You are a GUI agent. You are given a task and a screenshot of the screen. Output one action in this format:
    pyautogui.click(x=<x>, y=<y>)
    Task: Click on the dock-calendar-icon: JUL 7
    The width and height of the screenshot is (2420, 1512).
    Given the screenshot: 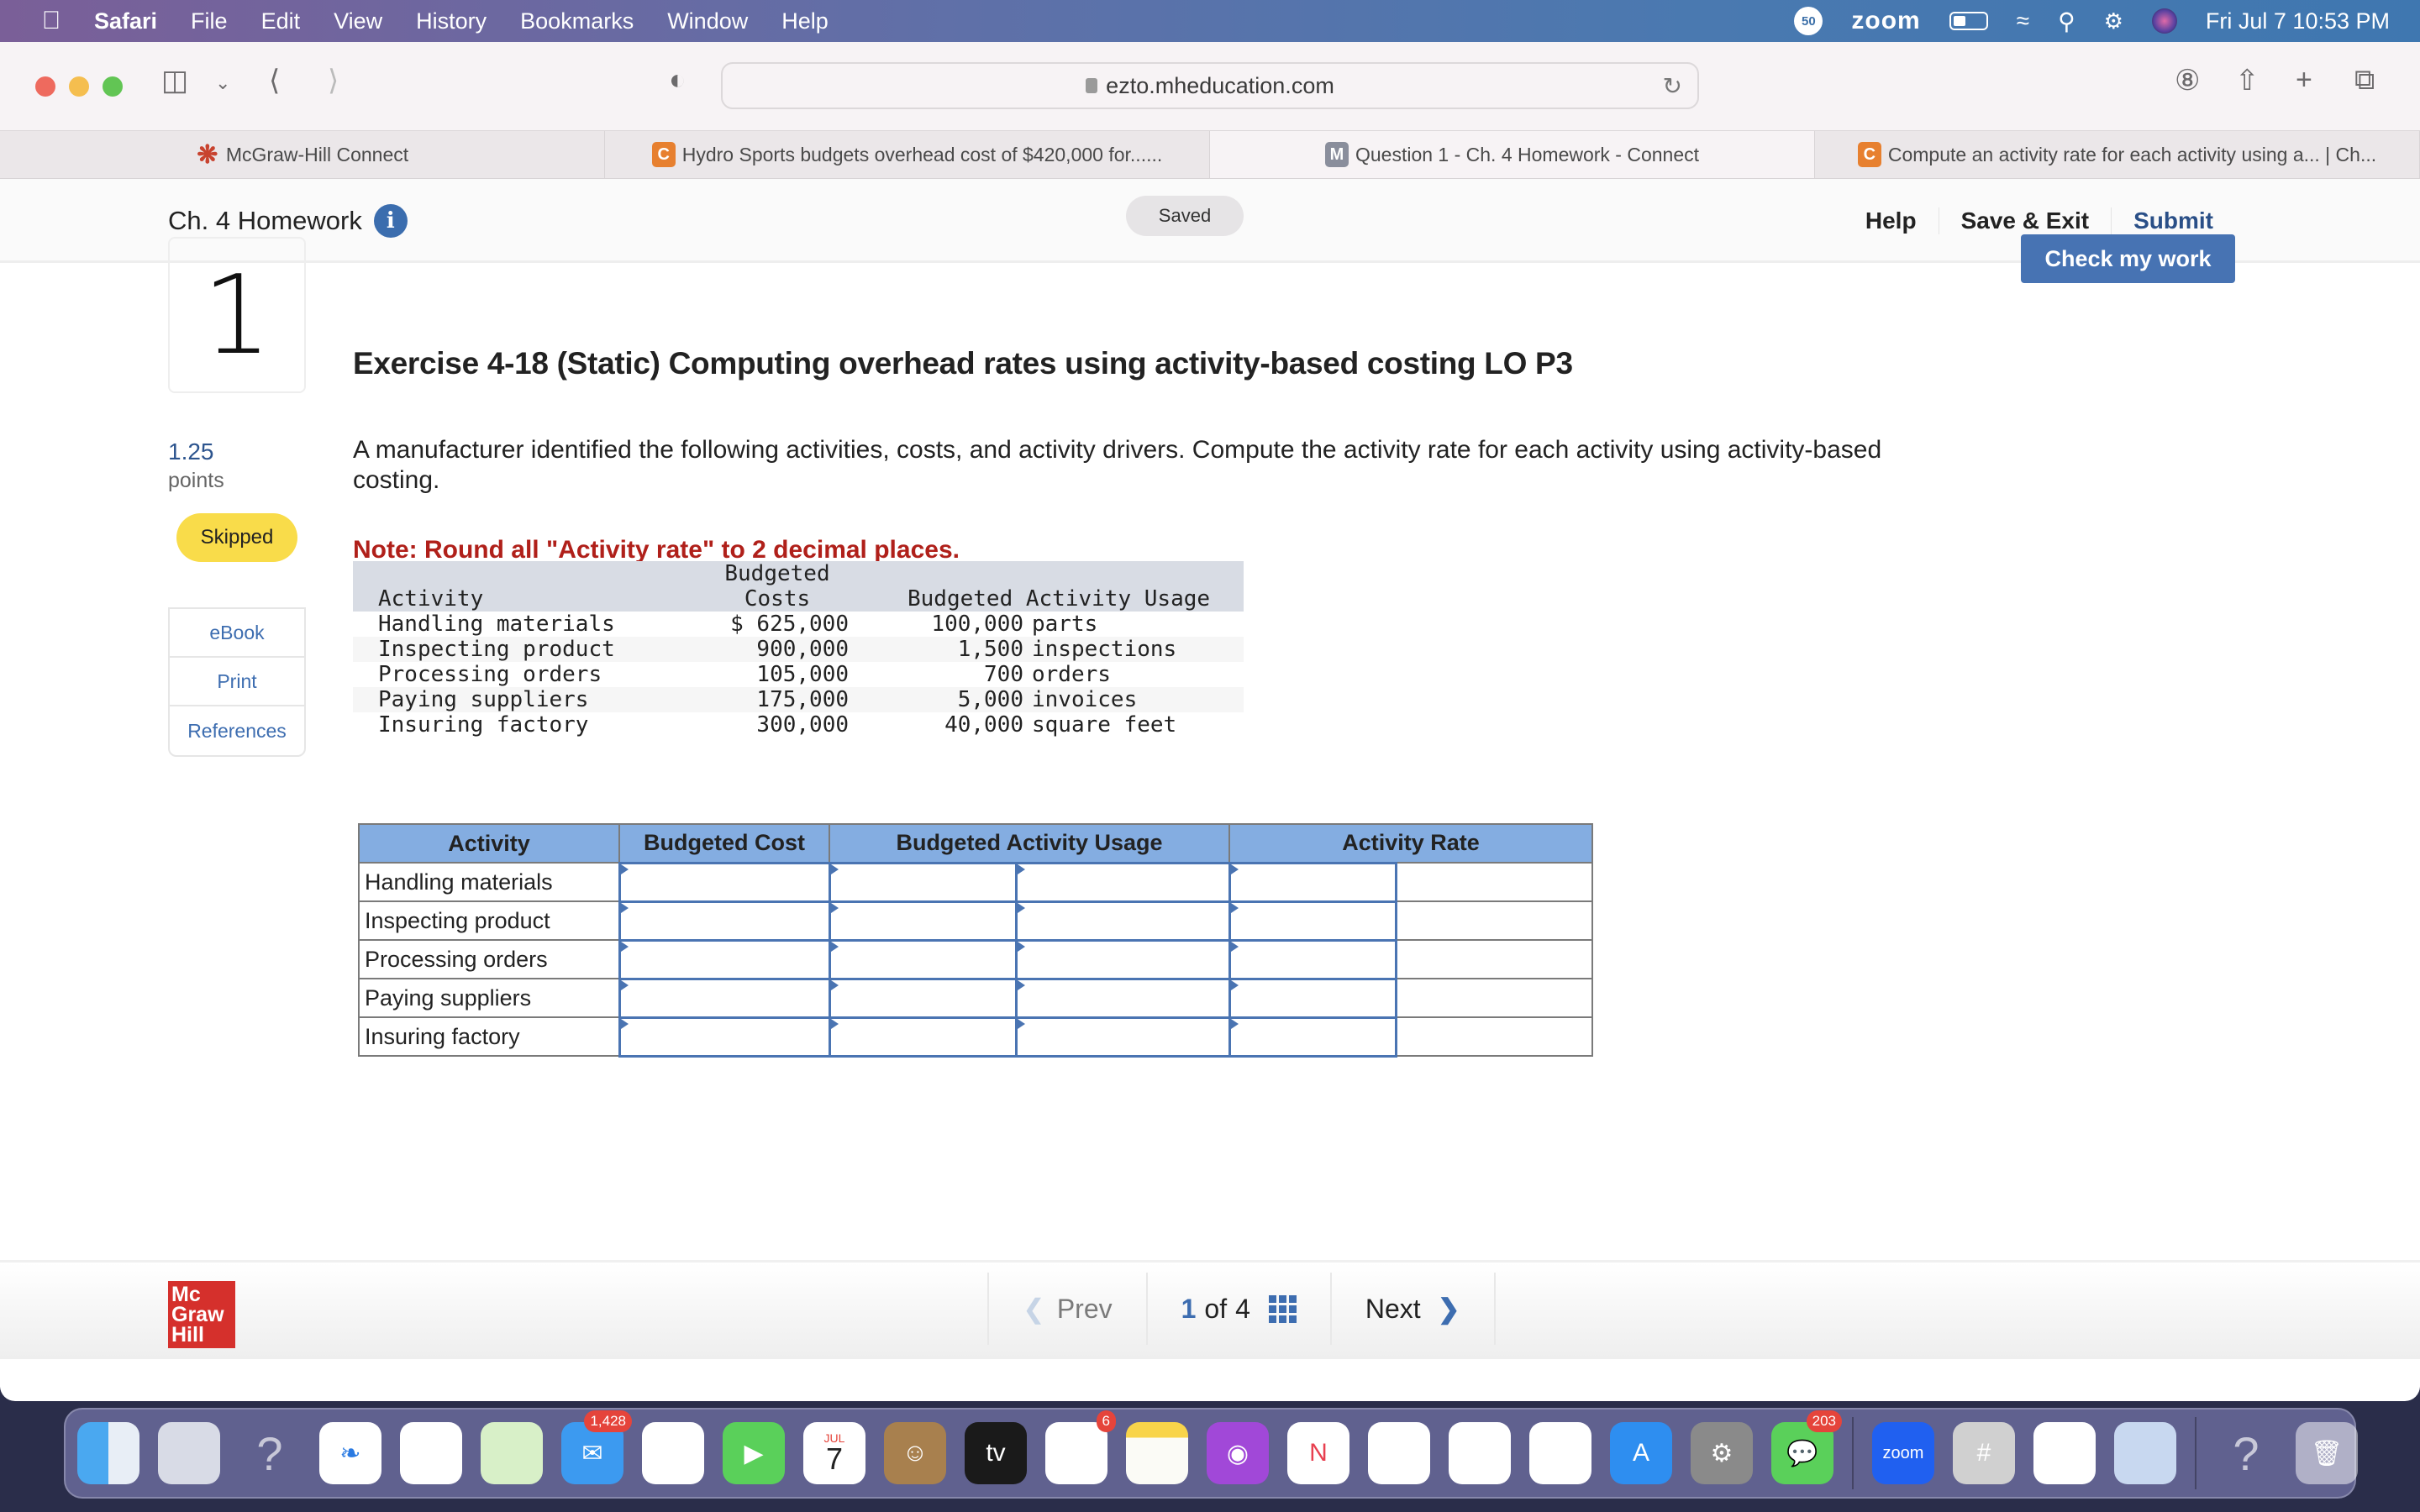 What is the action you would take?
    pyautogui.click(x=834, y=1453)
    